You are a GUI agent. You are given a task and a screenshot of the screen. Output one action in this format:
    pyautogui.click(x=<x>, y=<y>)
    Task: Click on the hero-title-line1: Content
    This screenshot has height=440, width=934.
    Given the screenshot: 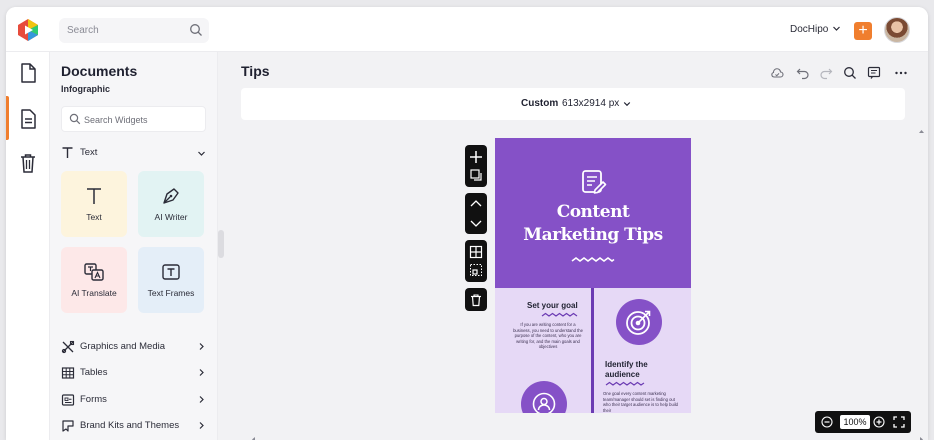 What is the action you would take?
    pyautogui.click(x=593, y=212)
    